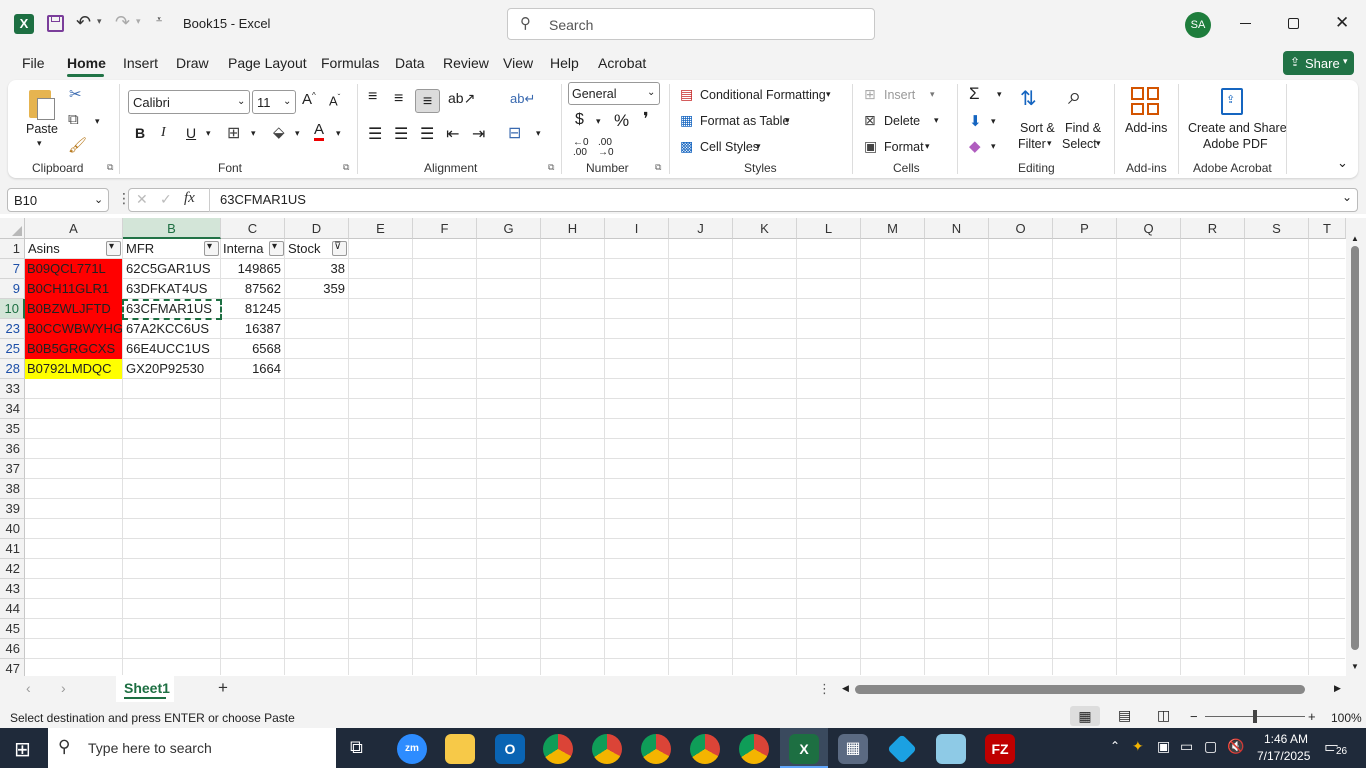  I want to click on menu-help: Help, so click(564, 63).